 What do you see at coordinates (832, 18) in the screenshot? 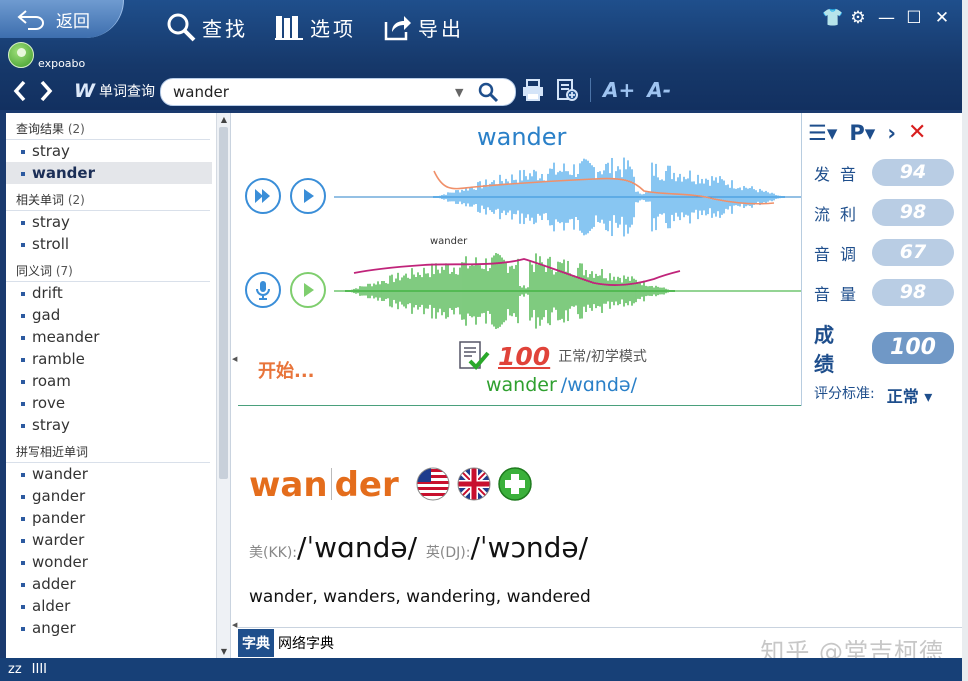
I see `skin-icon: 👕` at bounding box center [832, 18].